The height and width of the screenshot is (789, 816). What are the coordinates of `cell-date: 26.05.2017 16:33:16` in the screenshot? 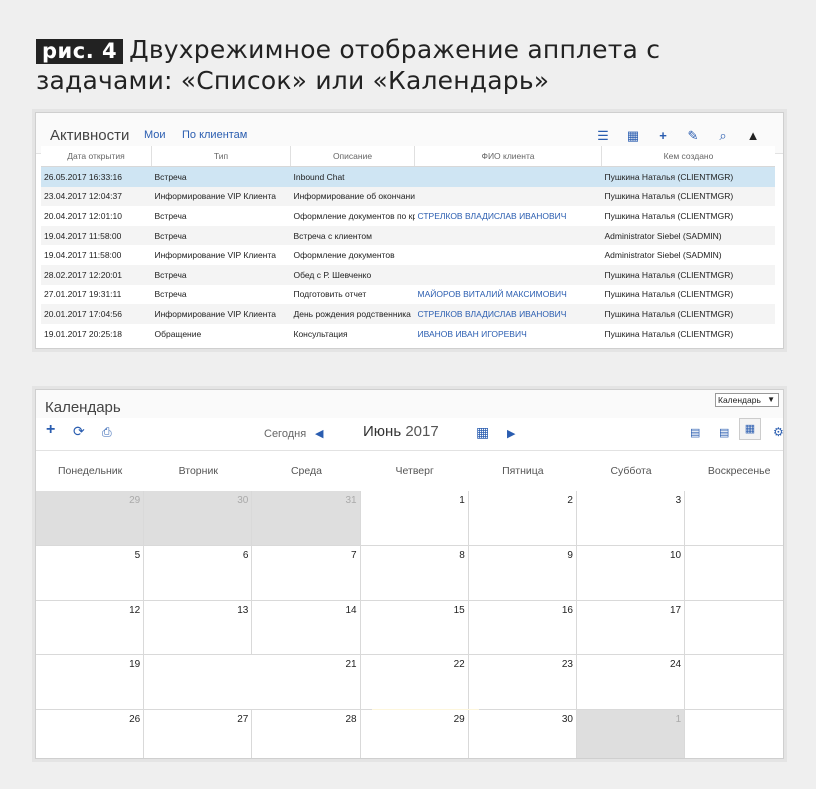 It's located at (96, 176).